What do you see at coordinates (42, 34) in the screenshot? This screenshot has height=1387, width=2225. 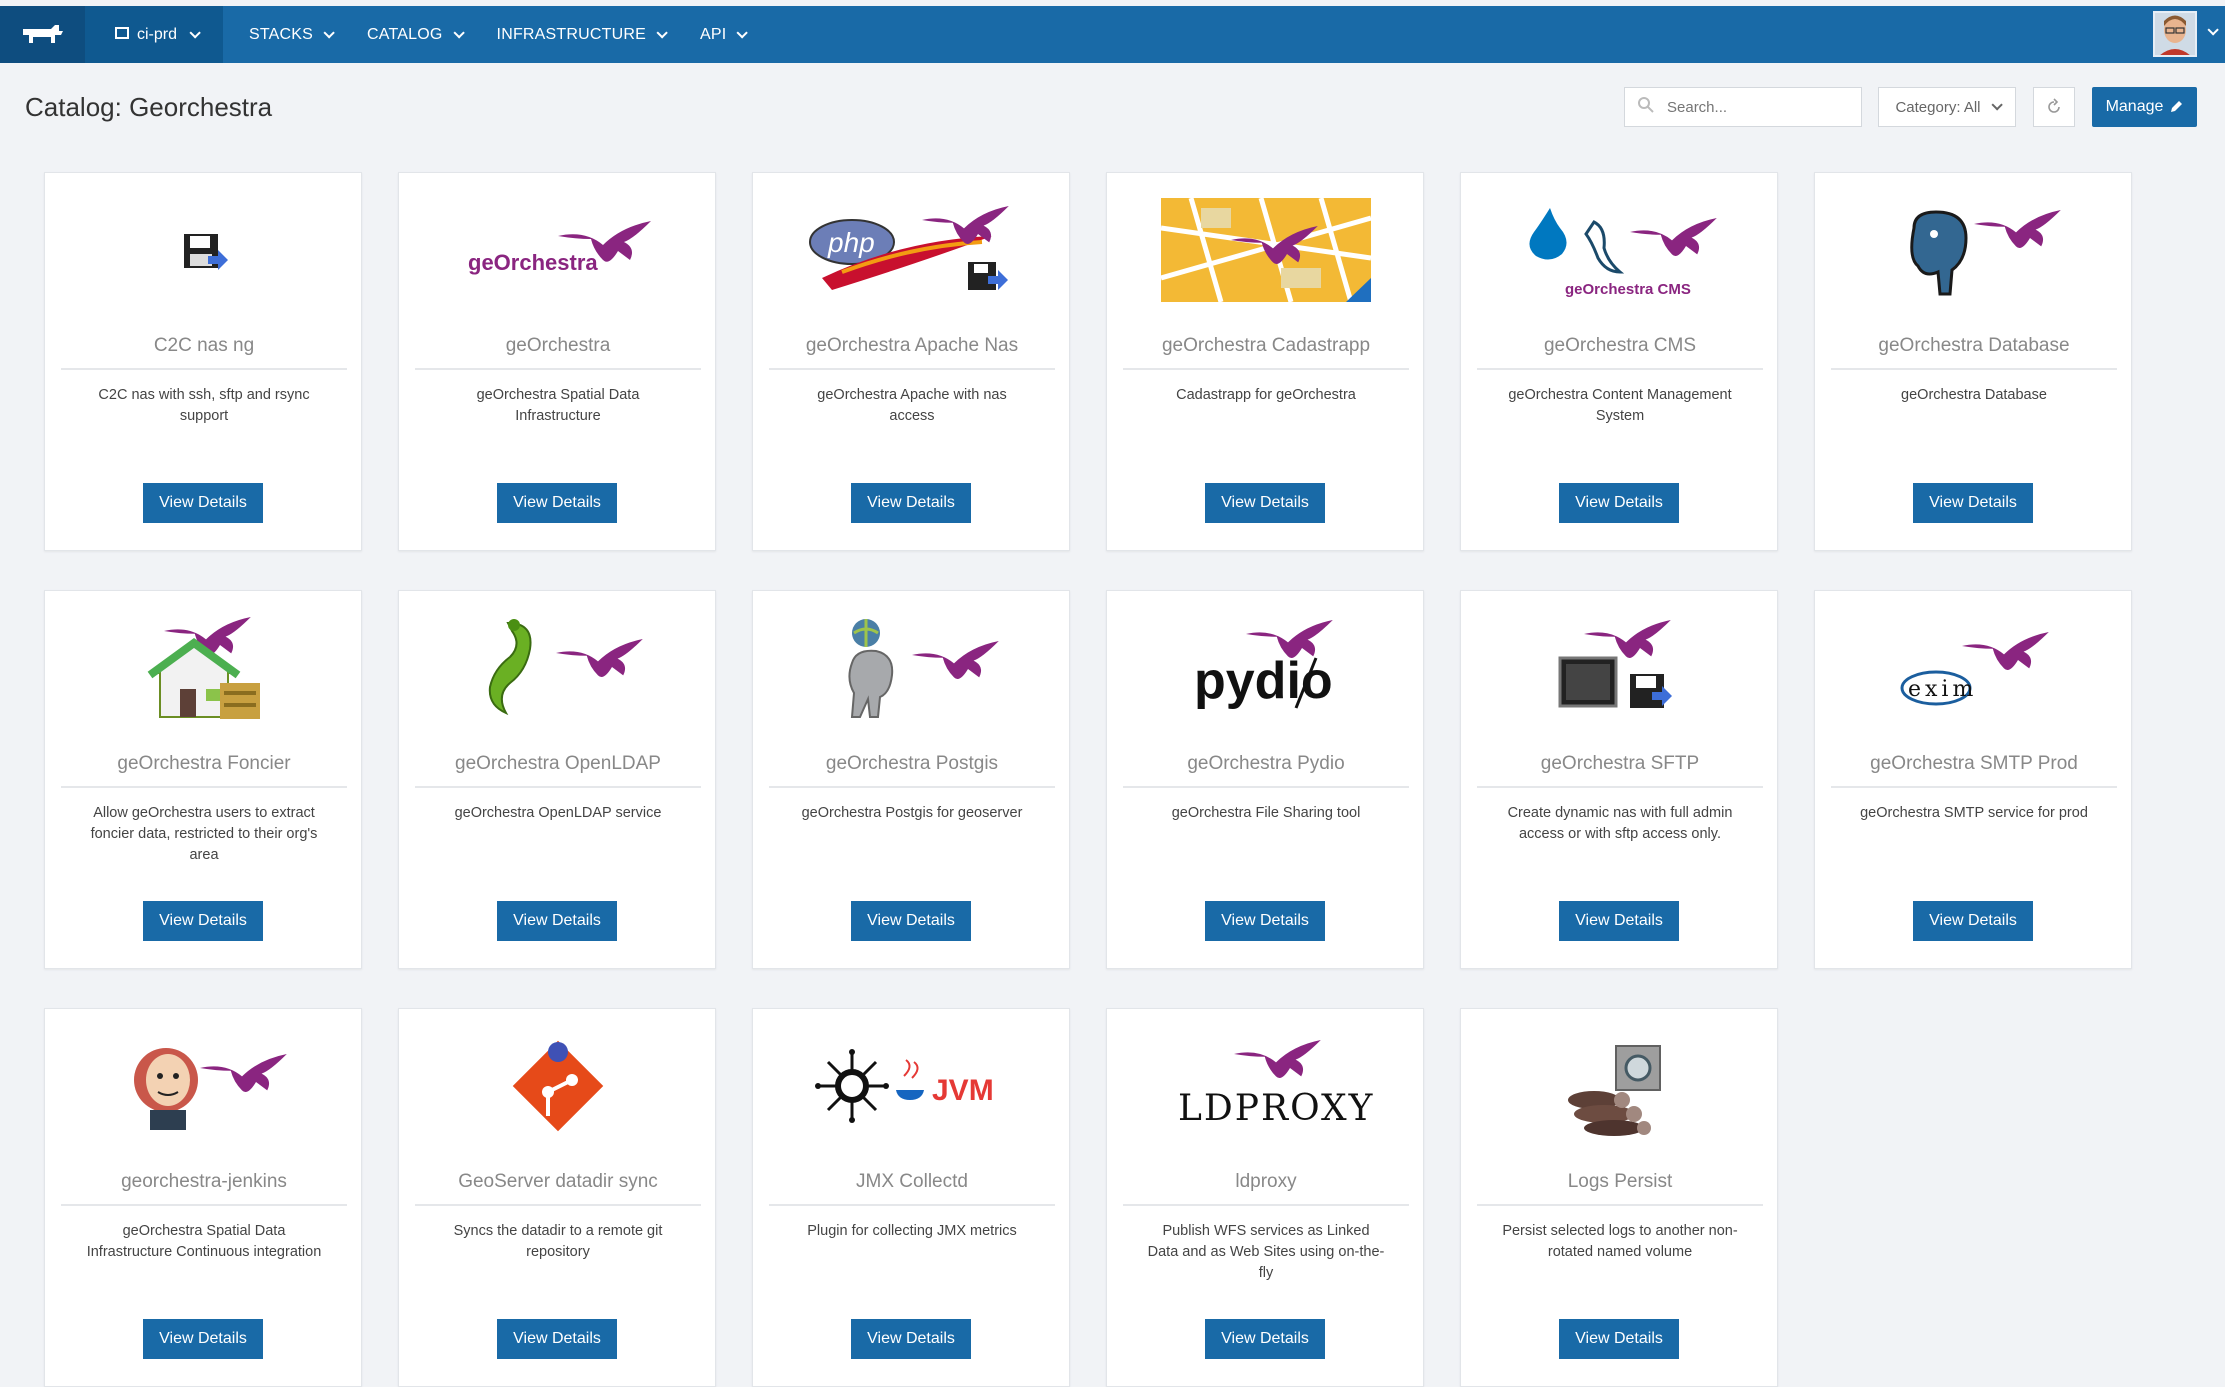 I see `rancher-logo-icon` at bounding box center [42, 34].